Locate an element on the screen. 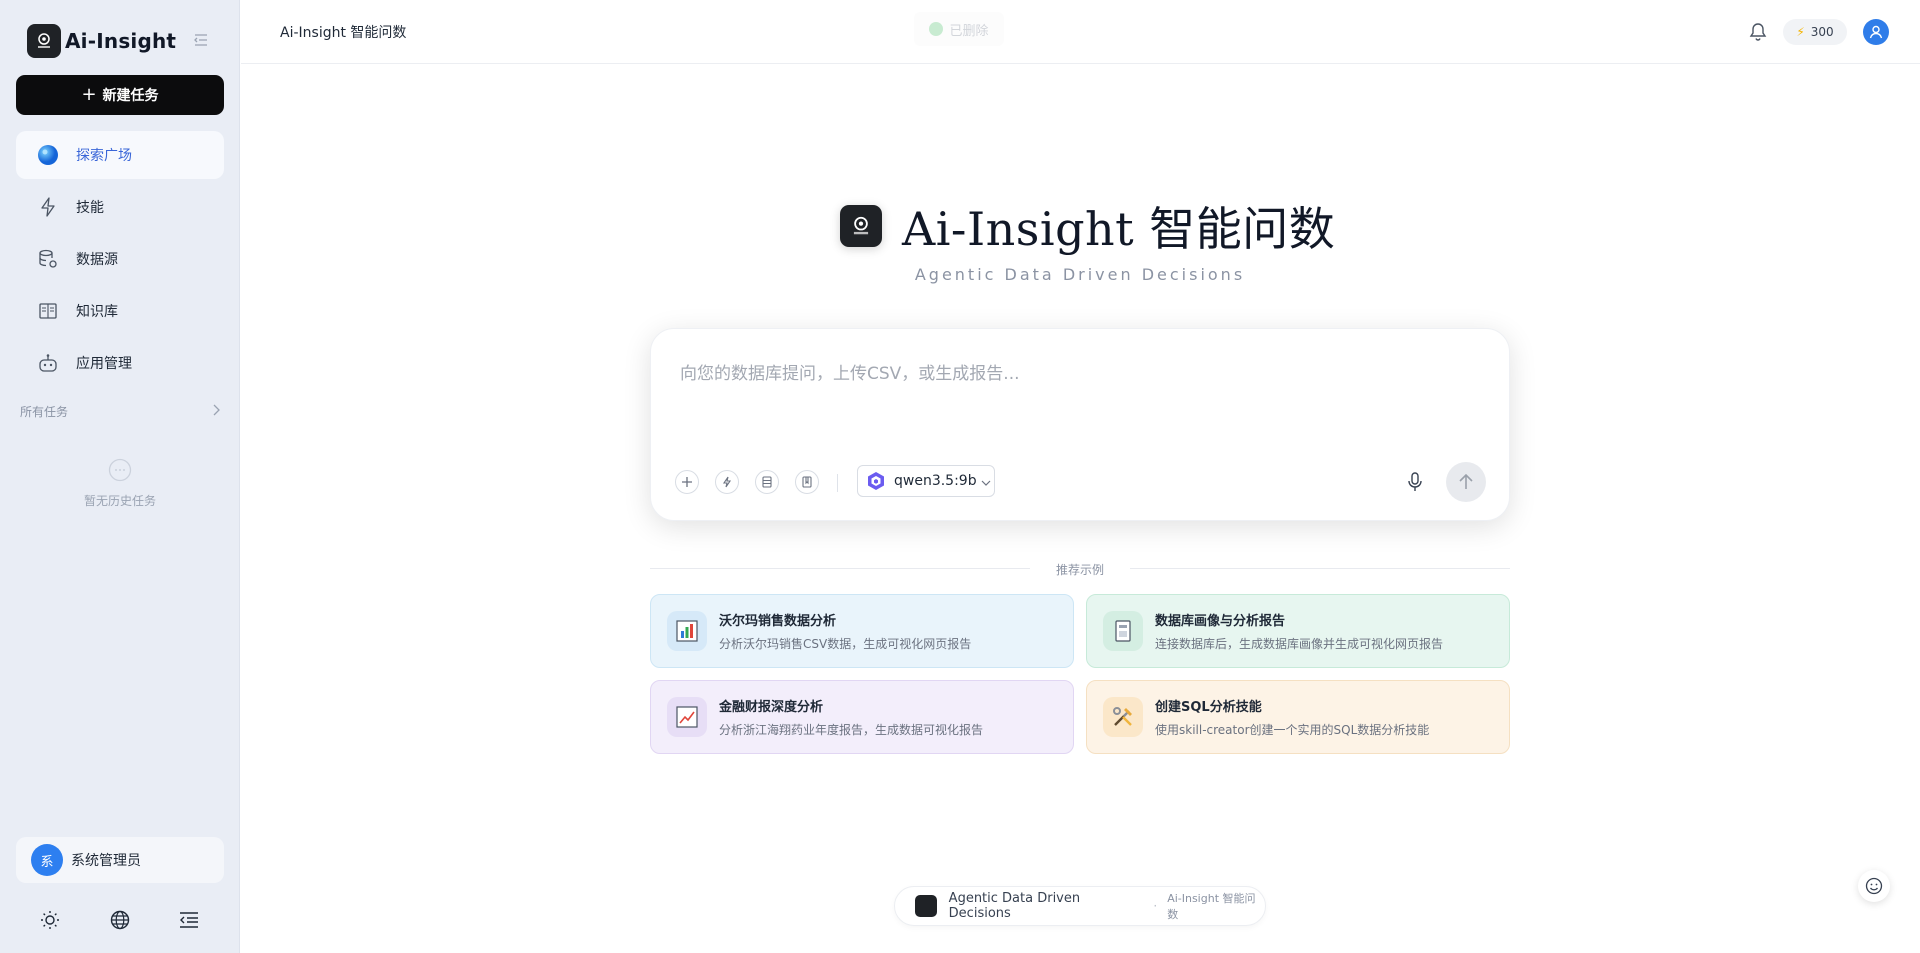 The width and height of the screenshot is (1920, 953). all-tasks-toggle: 所有任务 is located at coordinates (120, 411).